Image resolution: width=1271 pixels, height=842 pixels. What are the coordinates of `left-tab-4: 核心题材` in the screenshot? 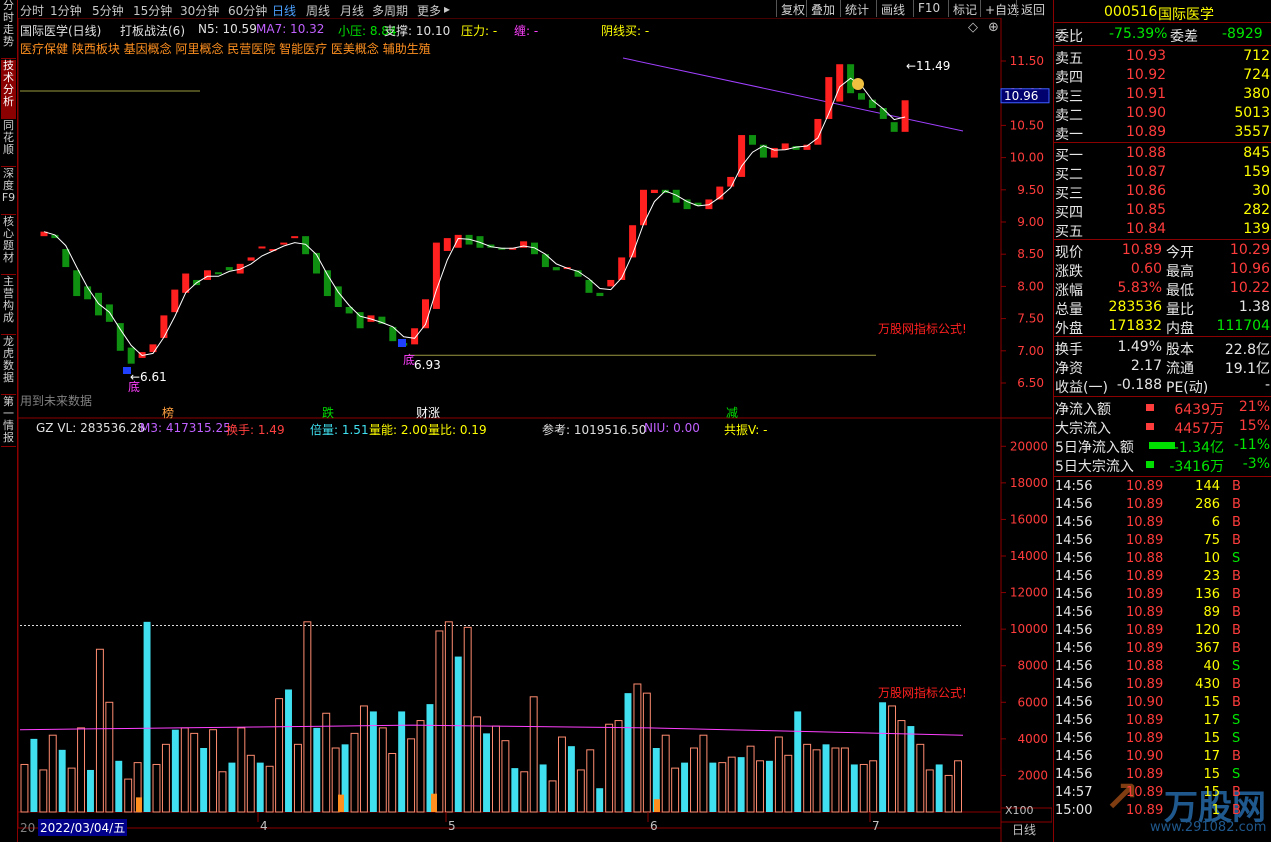 It's located at (8, 245).